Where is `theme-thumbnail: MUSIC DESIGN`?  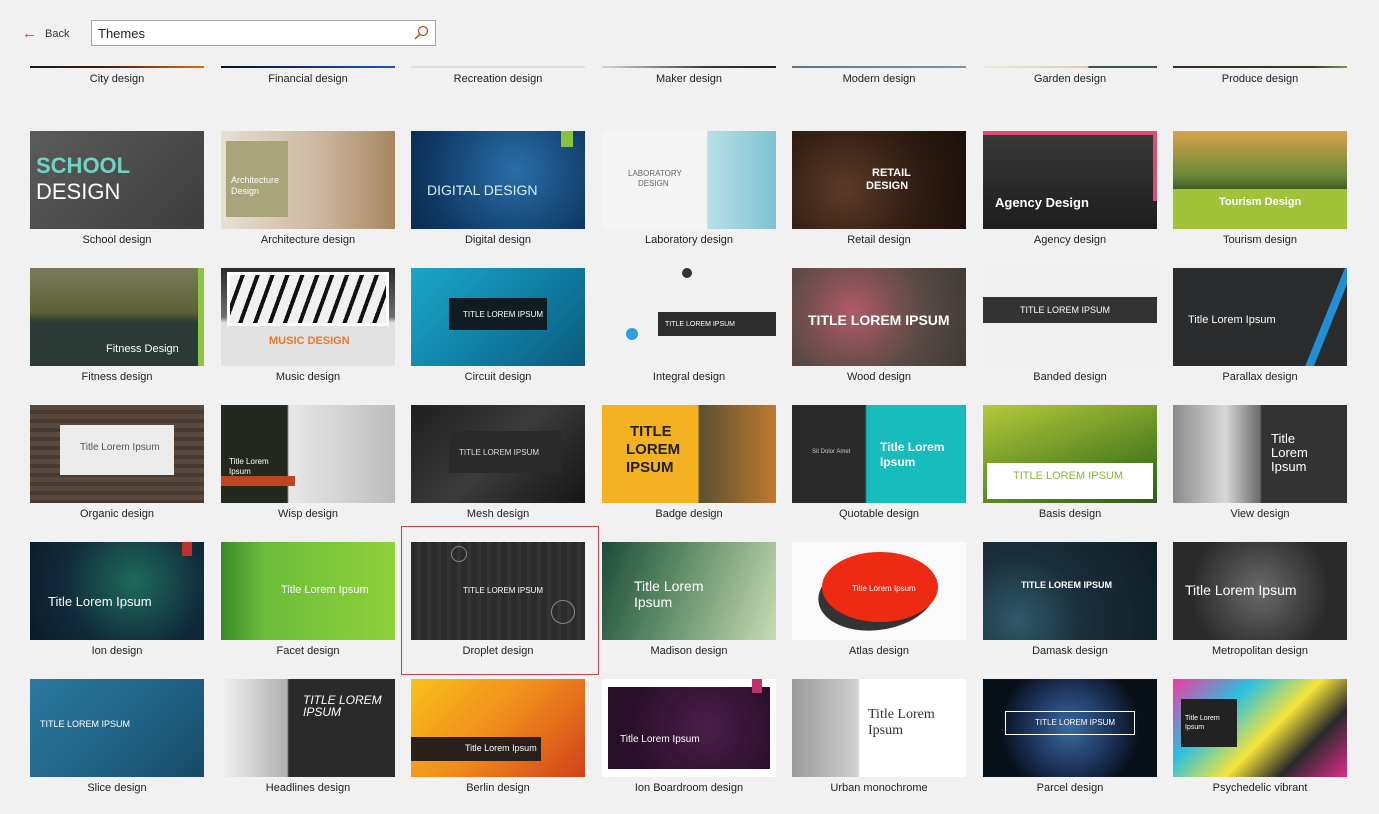
theme-thumbnail: MUSIC DESIGN is located at coordinates (308, 317).